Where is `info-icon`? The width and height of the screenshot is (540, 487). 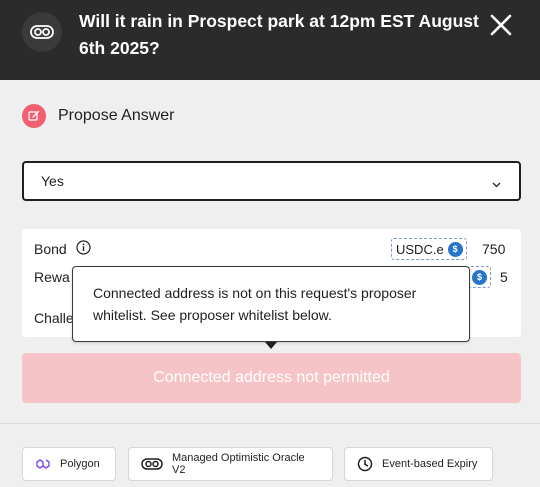 info-icon is located at coordinates (83, 250).